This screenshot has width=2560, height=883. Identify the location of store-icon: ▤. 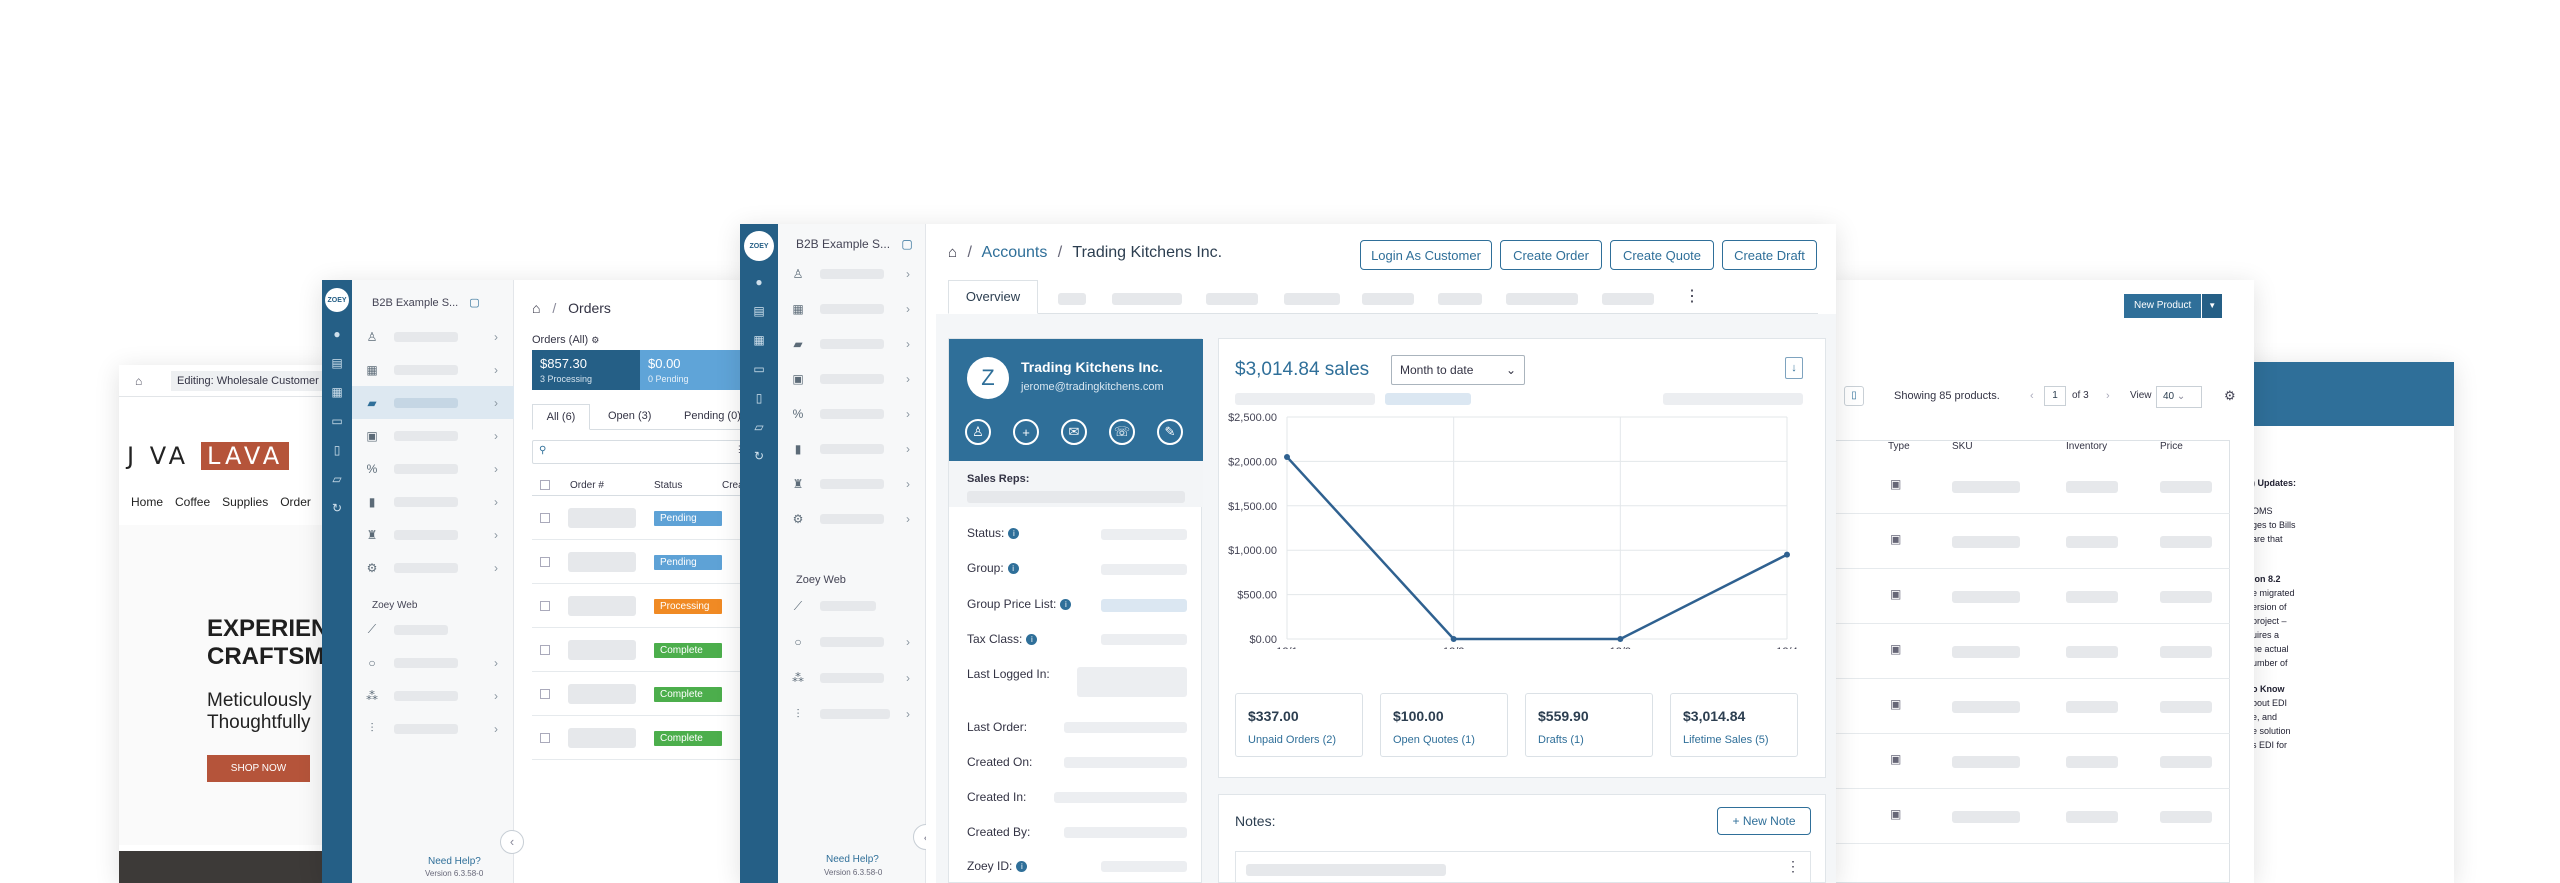
(759, 311).